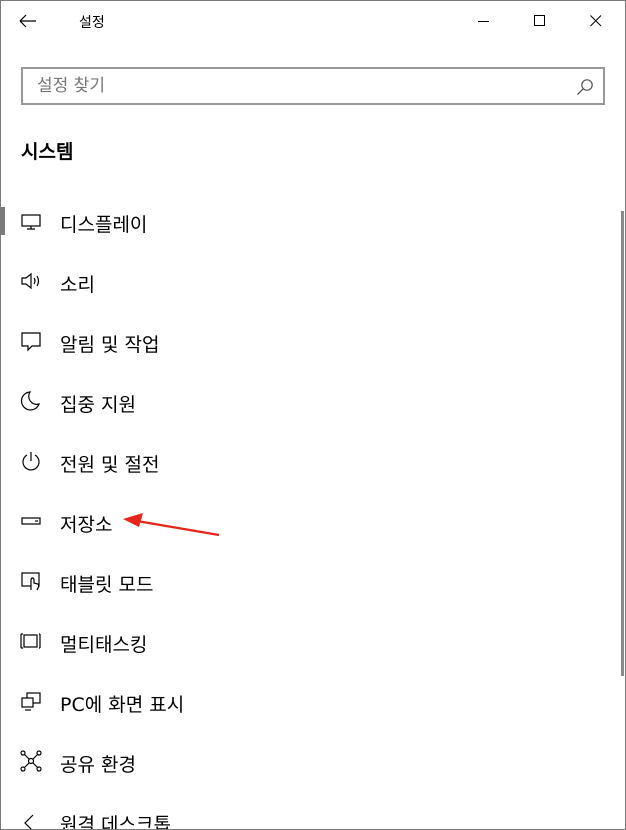  Describe the element at coordinates (313, 21) in the screenshot. I see `title-bar: 설정` at that location.